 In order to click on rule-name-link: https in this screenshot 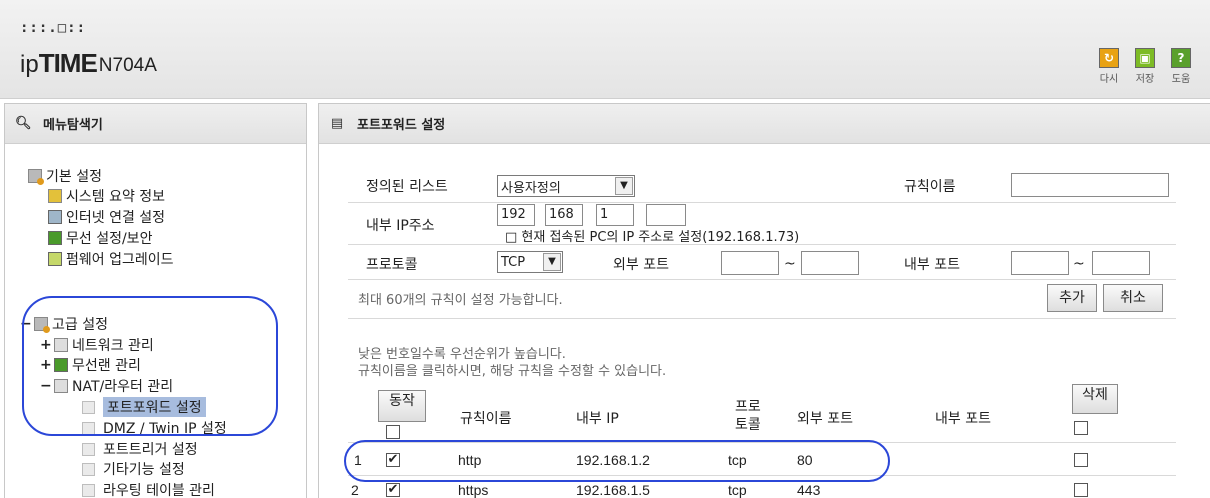, I will do `click(473, 490)`.